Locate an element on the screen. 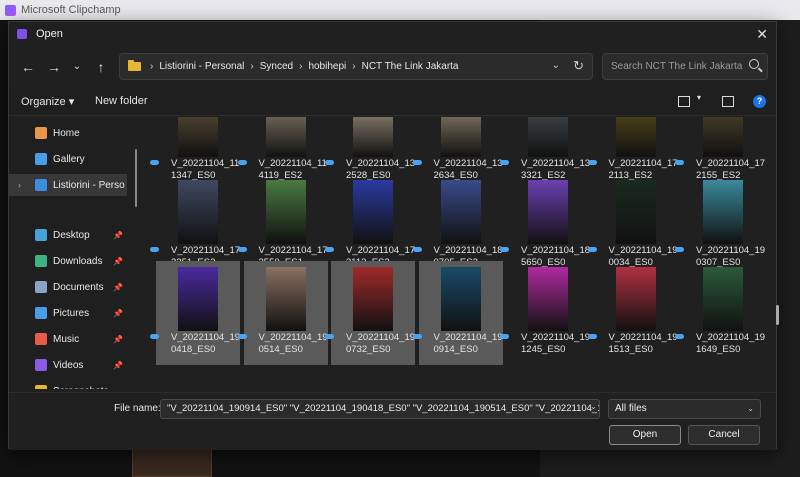 The image size is (800, 477). file-name-caption: V_20221104_19 1245_ES0 is located at coordinates (545, 344).